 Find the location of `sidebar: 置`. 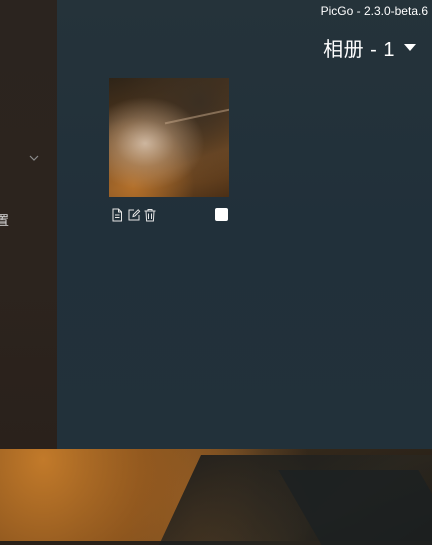

sidebar: 置 is located at coordinates (28, 224).